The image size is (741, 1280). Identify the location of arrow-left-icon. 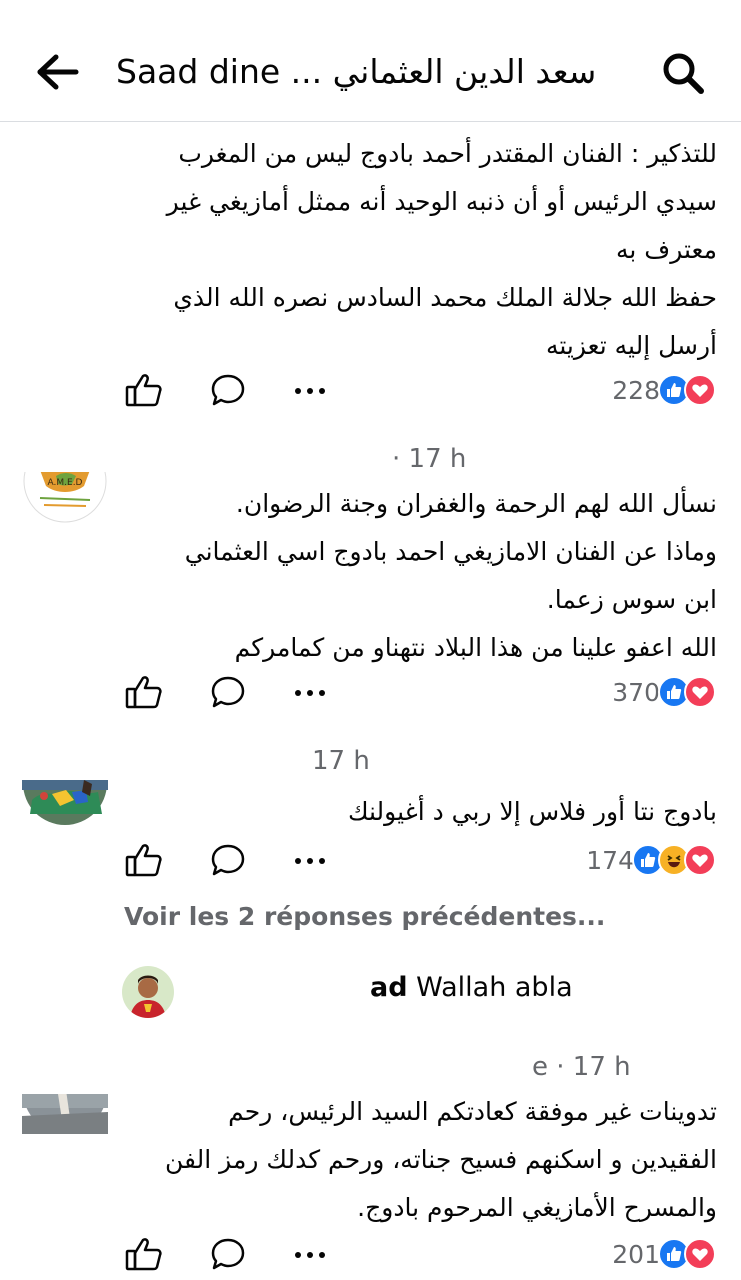
(58, 72).